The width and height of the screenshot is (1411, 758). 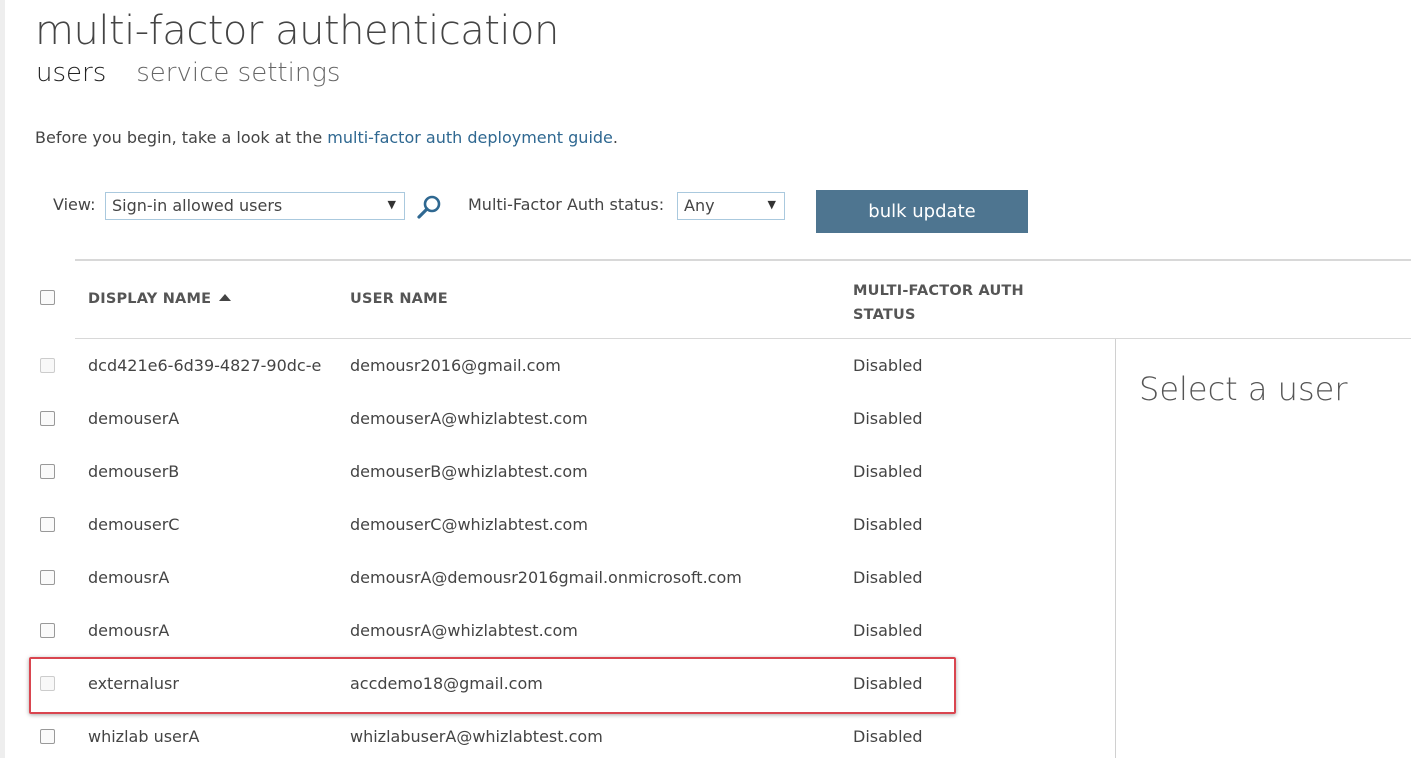 I want to click on column-header-display-name: DISPLAY NAME, so click(x=160, y=299).